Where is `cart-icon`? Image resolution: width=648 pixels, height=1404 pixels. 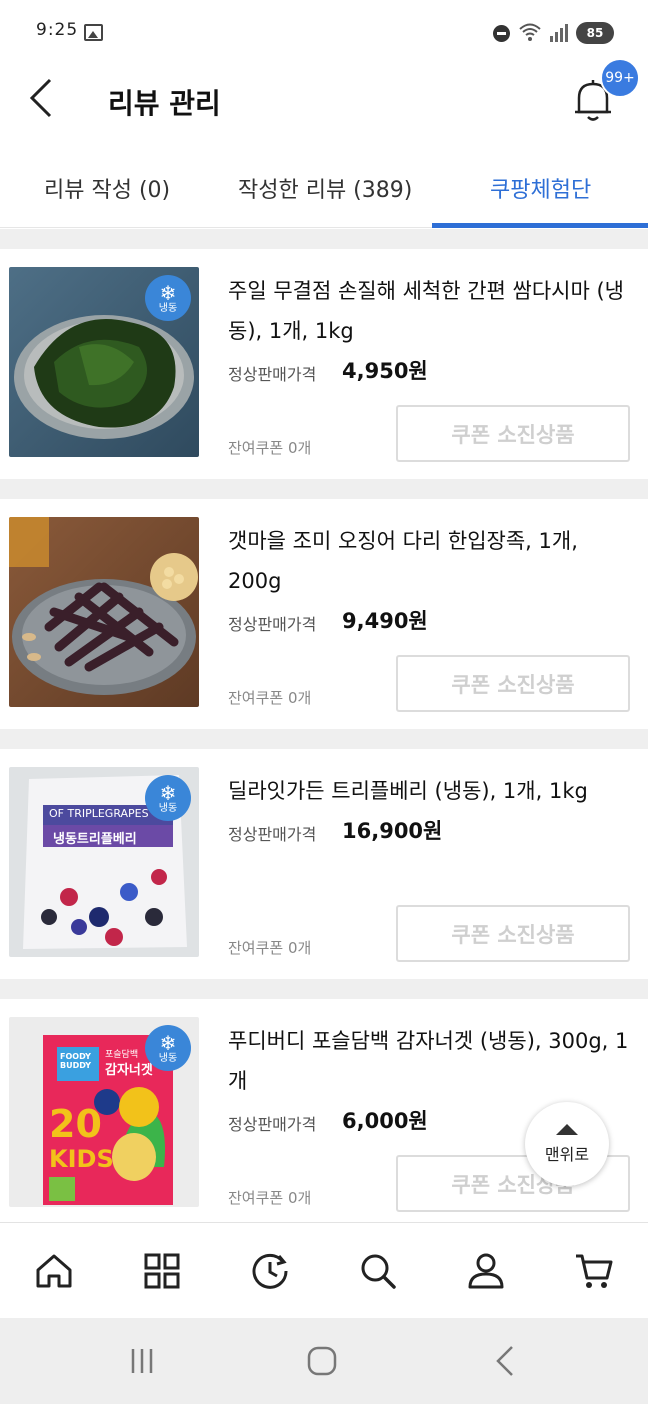
cart-icon is located at coordinates (594, 1271).